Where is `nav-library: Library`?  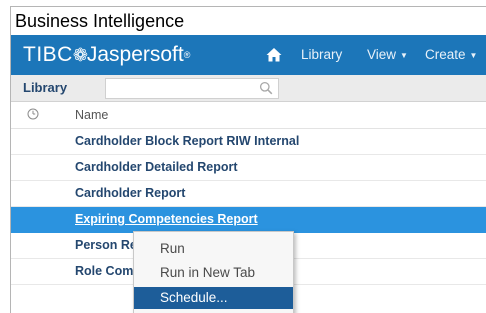
nav-library: Library is located at coordinates (321, 55).